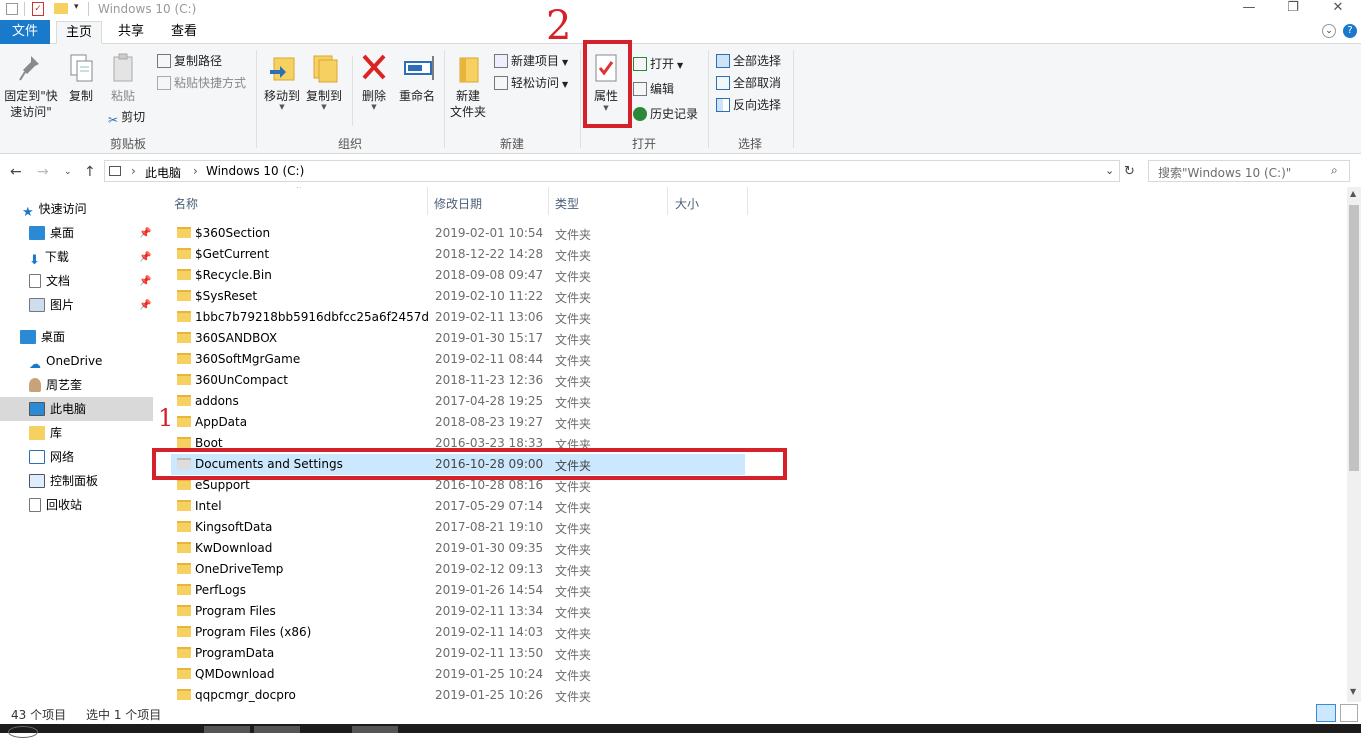 The height and width of the screenshot is (738, 1361). Describe the element at coordinates (163, 172) in the screenshot. I see `breadcrumb-this-pc: 此电脑` at that location.